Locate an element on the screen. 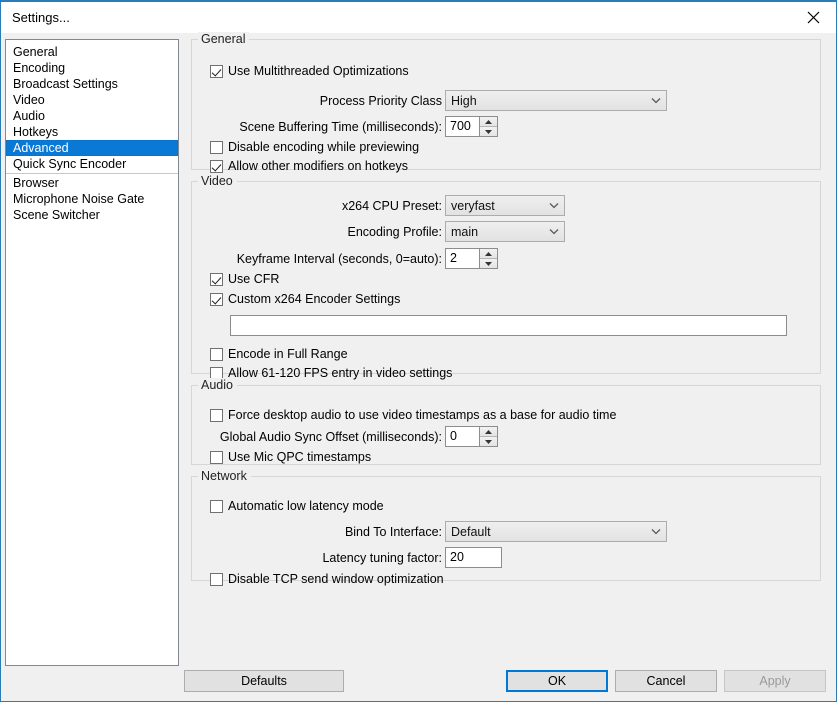  bind-to-interface-select: Default is located at coordinates (556, 531).